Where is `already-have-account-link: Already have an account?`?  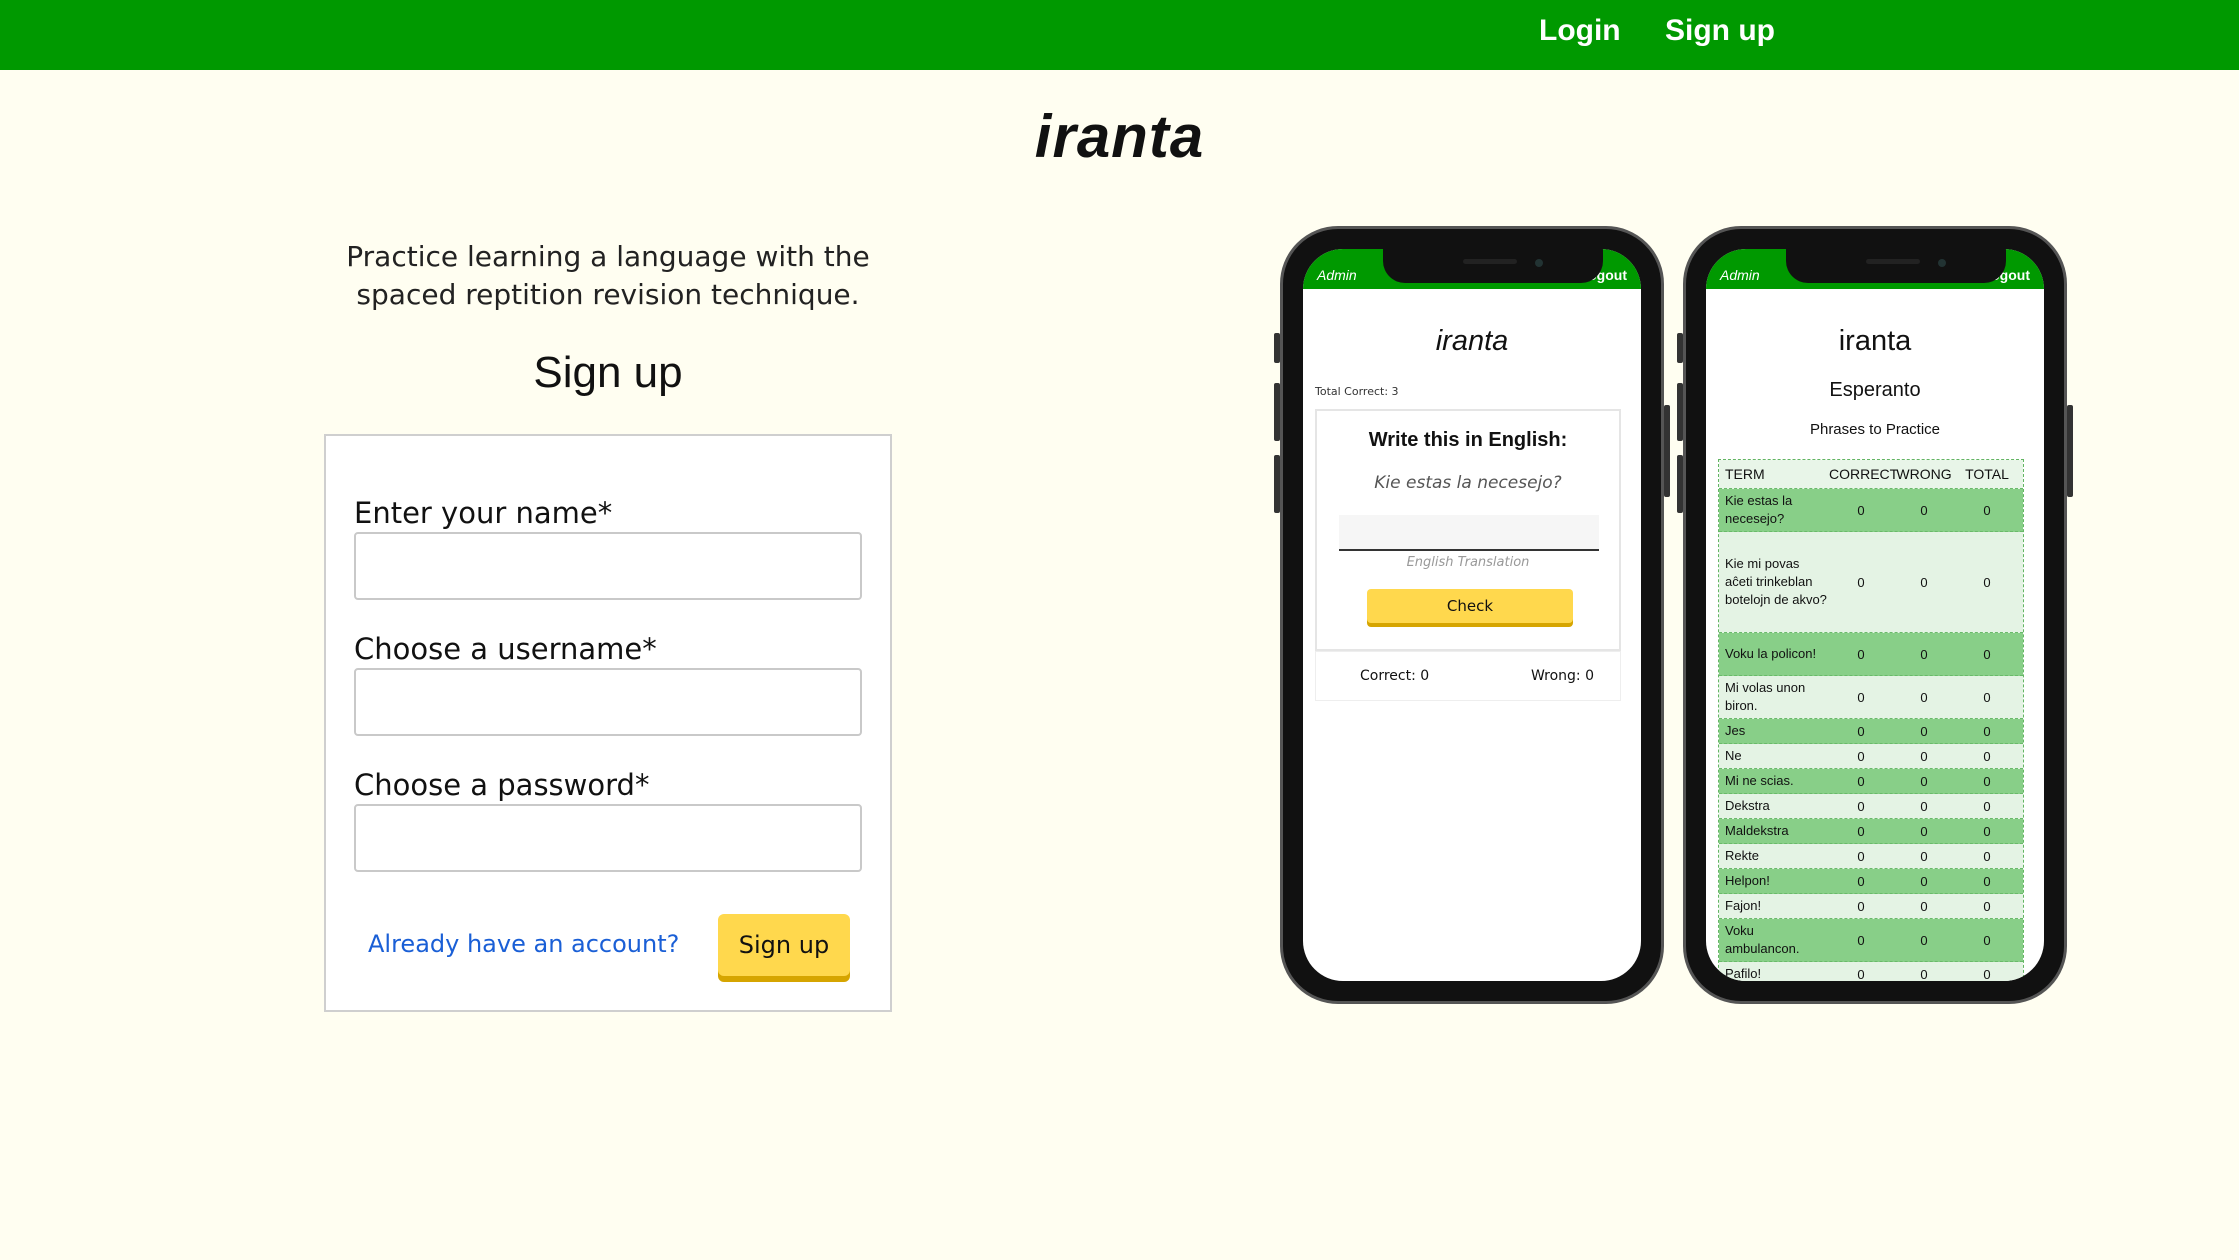 already-have-account-link: Already have an account? is located at coordinates (523, 944).